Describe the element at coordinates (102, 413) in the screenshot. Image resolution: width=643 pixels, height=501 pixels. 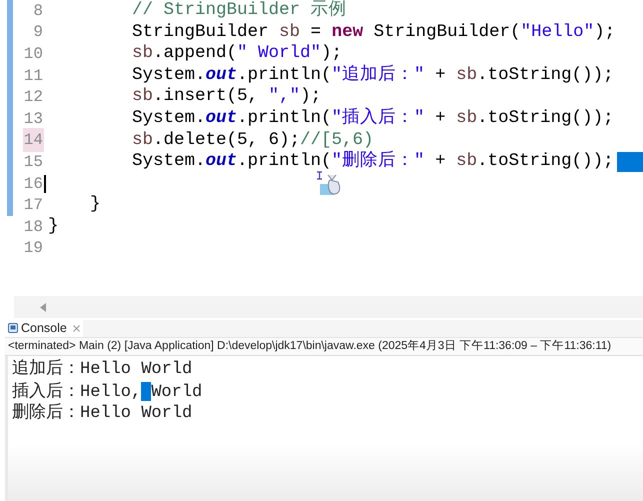
I see `console-output-line: 删除后：Hello World` at that location.